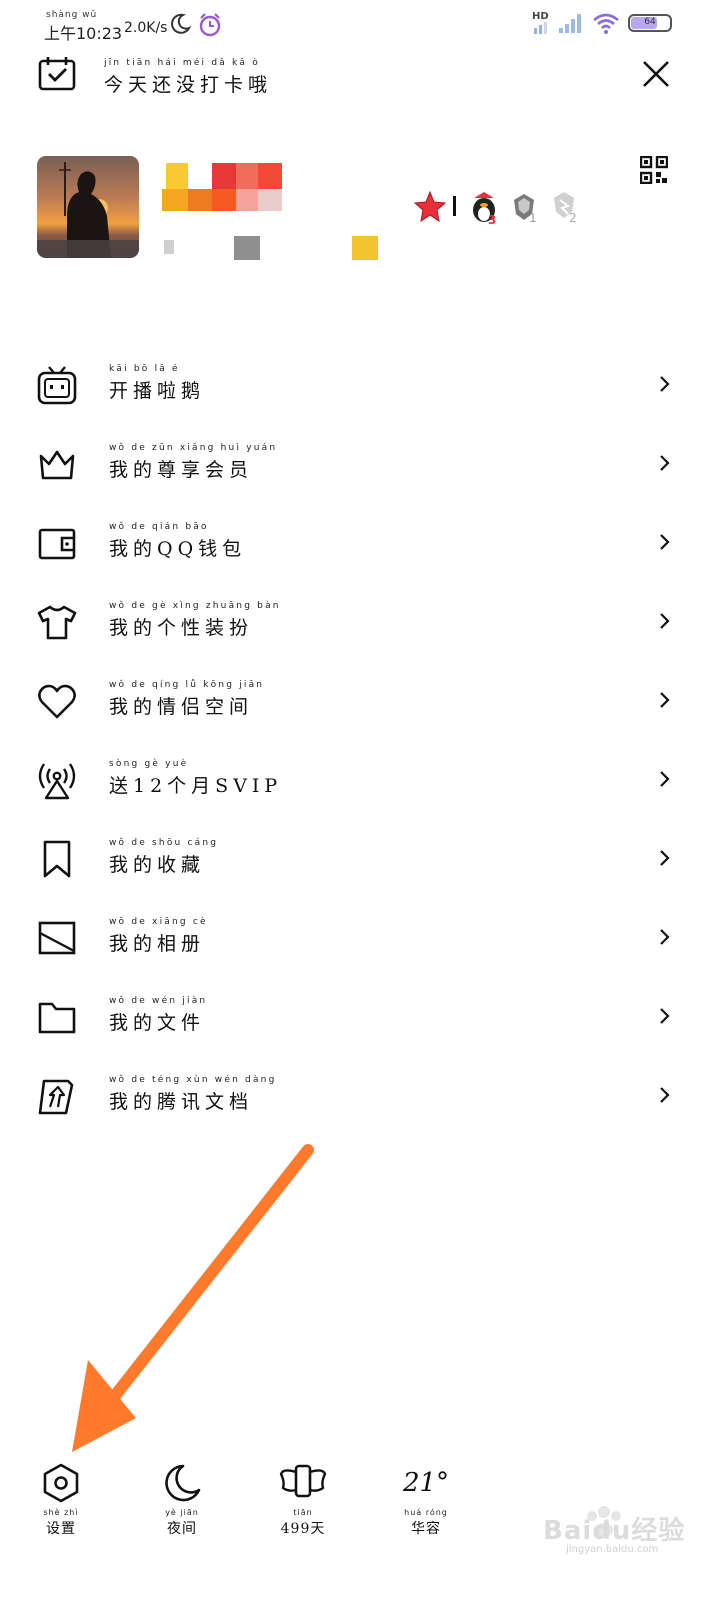 This screenshot has height=1600, width=720. Describe the element at coordinates (188, 85) in the screenshot. I see `checkin-text: 今天还没打卡哦` at that location.